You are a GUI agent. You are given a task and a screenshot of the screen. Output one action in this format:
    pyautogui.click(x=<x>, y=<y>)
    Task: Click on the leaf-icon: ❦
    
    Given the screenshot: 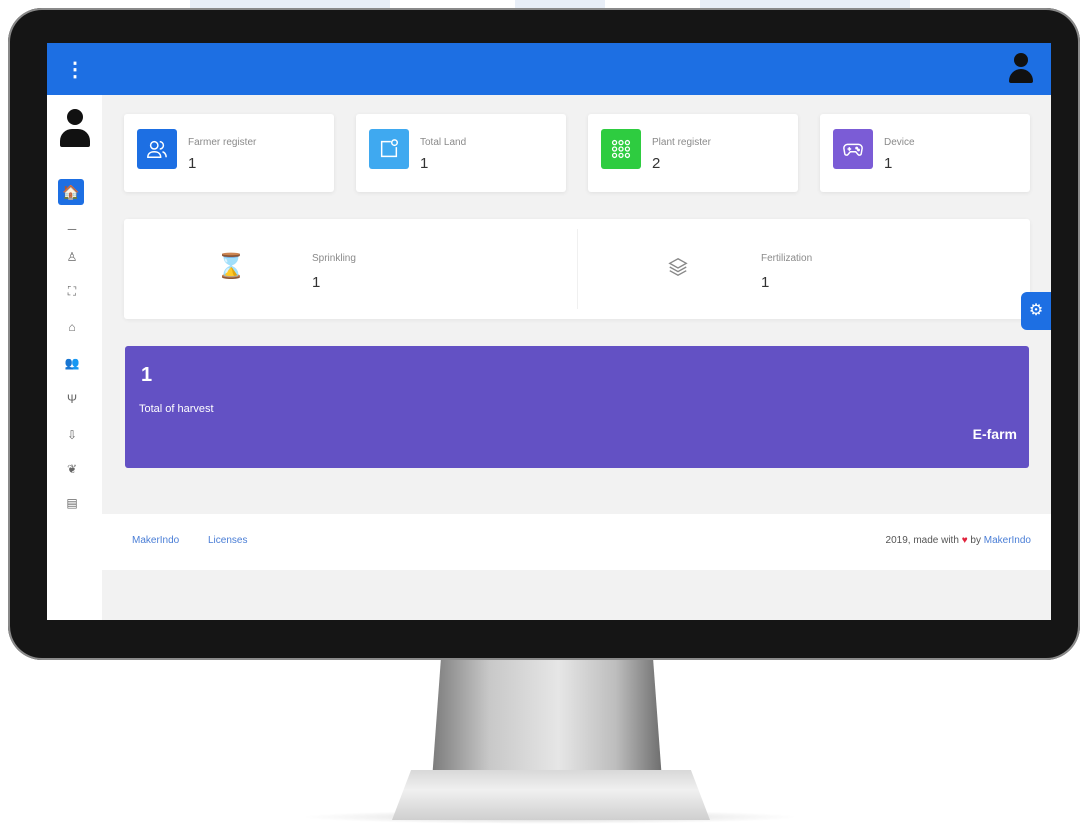 What is the action you would take?
    pyautogui.click(x=72, y=469)
    